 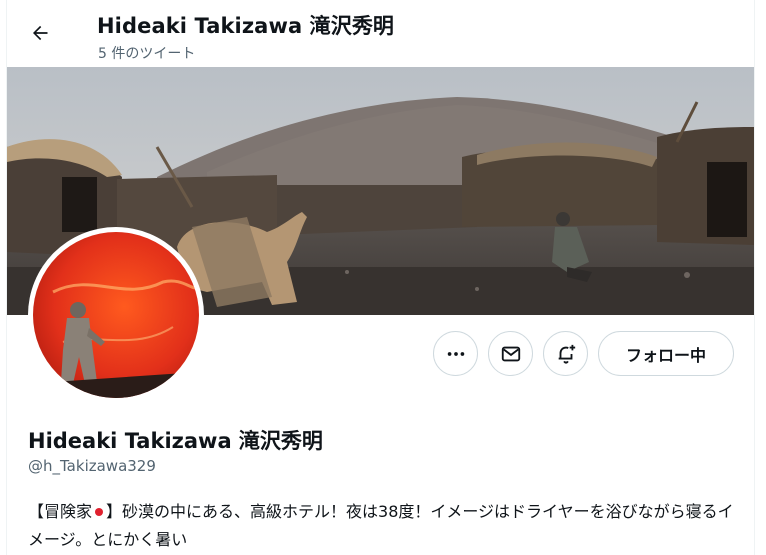 I want to click on profile-header-bar: Hideaki Takizawa 滝沢秀明 5 件のツイート, so click(x=380, y=33).